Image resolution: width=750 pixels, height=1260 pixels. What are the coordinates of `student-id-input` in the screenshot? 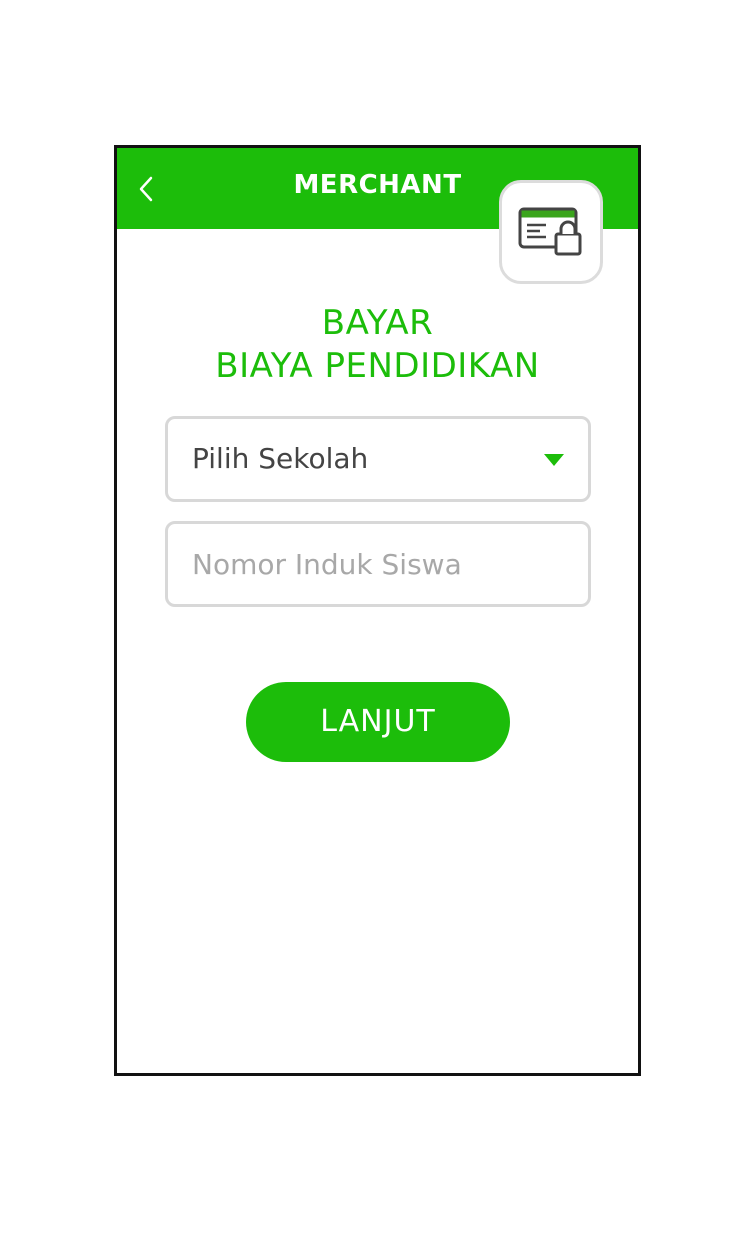 It's located at (377, 564).